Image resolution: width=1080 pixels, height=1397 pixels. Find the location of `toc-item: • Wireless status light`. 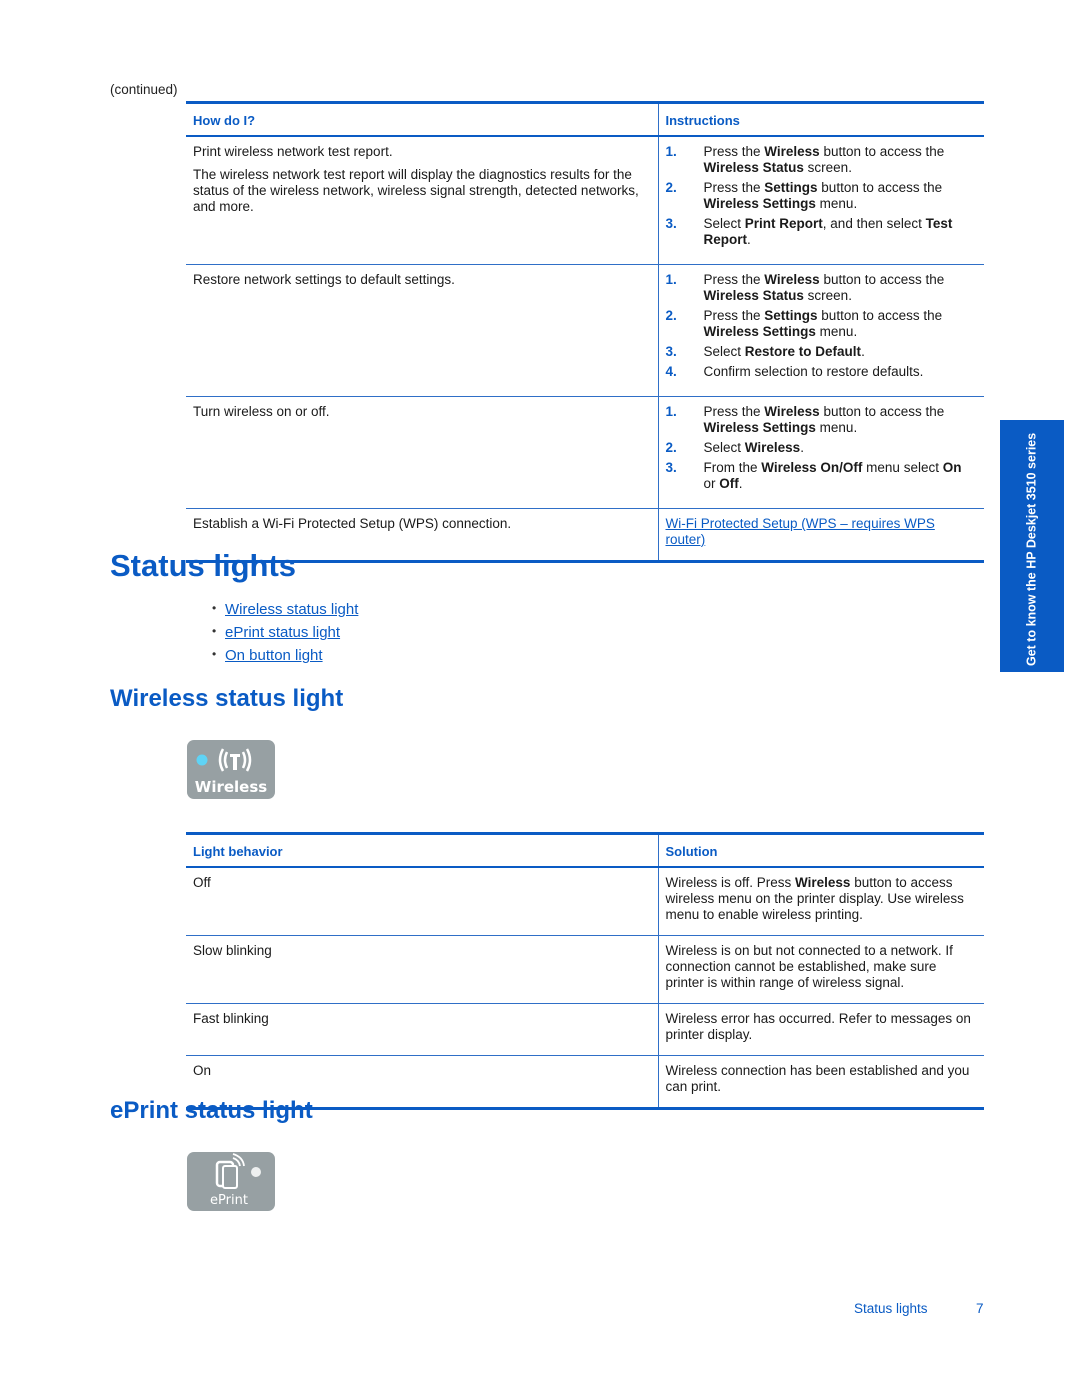

toc-item: • Wireless status light is located at coordinates (285, 612).